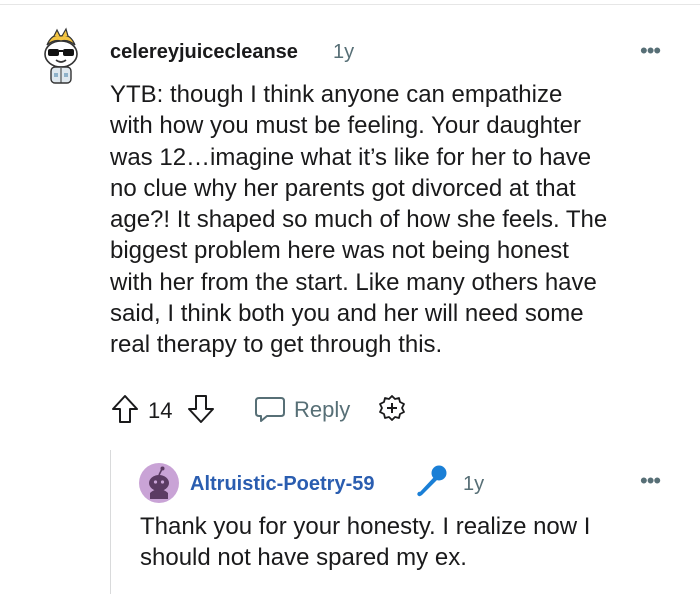 The height and width of the screenshot is (594, 700). Describe the element at coordinates (201, 409) in the screenshot. I see `downvote-icon` at that location.